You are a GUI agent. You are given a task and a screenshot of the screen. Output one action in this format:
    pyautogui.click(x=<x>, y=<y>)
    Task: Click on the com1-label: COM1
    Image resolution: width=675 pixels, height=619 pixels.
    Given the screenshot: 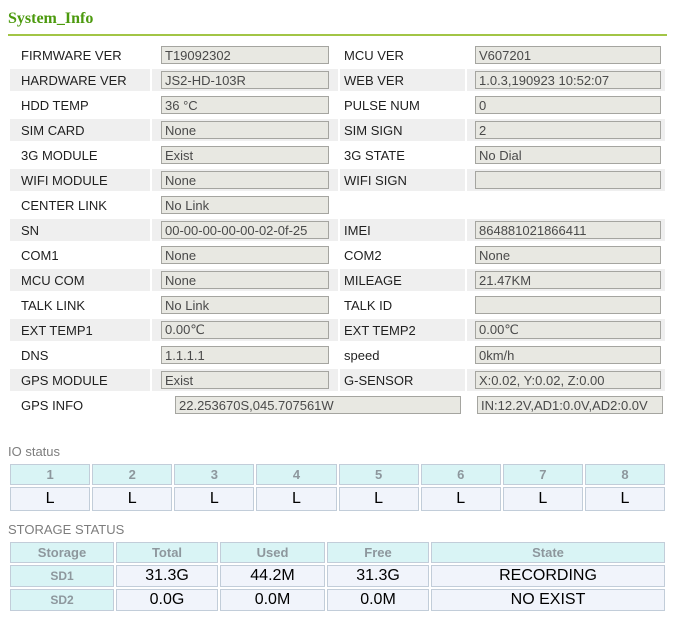 What is the action you would take?
    pyautogui.click(x=40, y=255)
    